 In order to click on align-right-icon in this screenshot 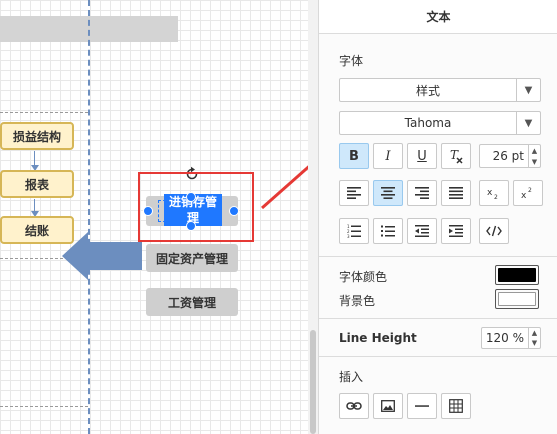, I will do `click(422, 193)`.